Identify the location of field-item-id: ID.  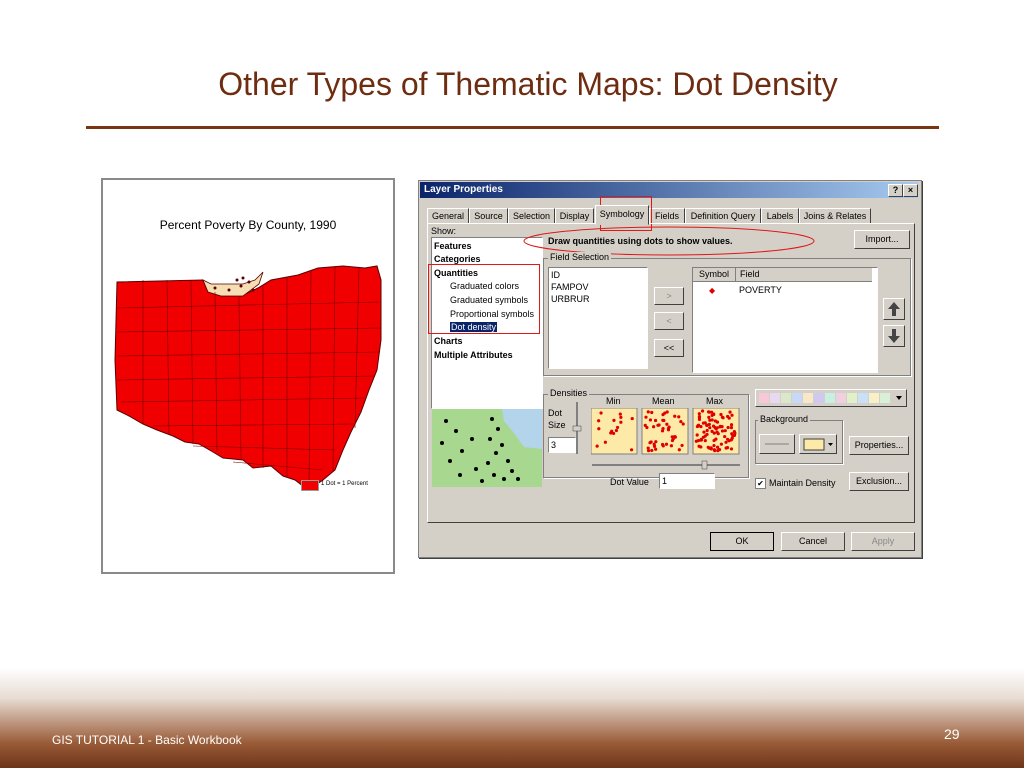
(555, 275).